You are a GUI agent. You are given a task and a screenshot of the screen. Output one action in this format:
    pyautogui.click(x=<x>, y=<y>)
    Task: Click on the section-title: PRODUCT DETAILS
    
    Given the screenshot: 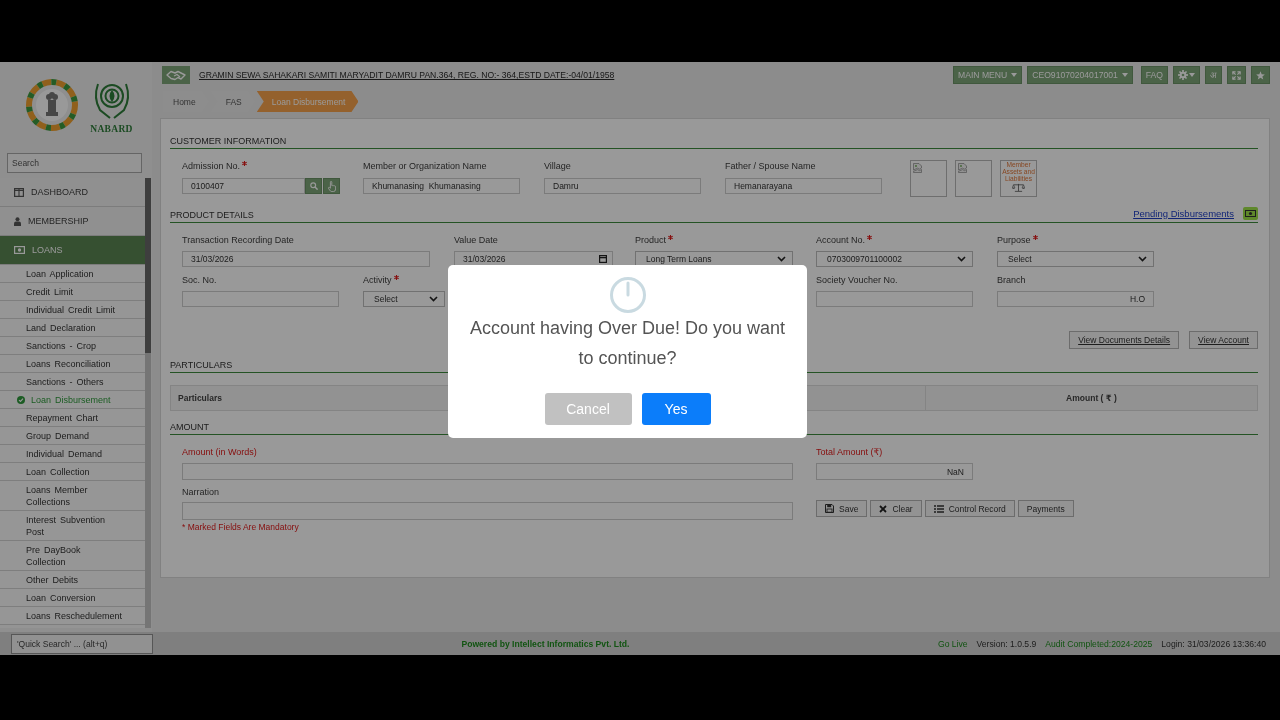 What is the action you would take?
    pyautogui.click(x=212, y=215)
    